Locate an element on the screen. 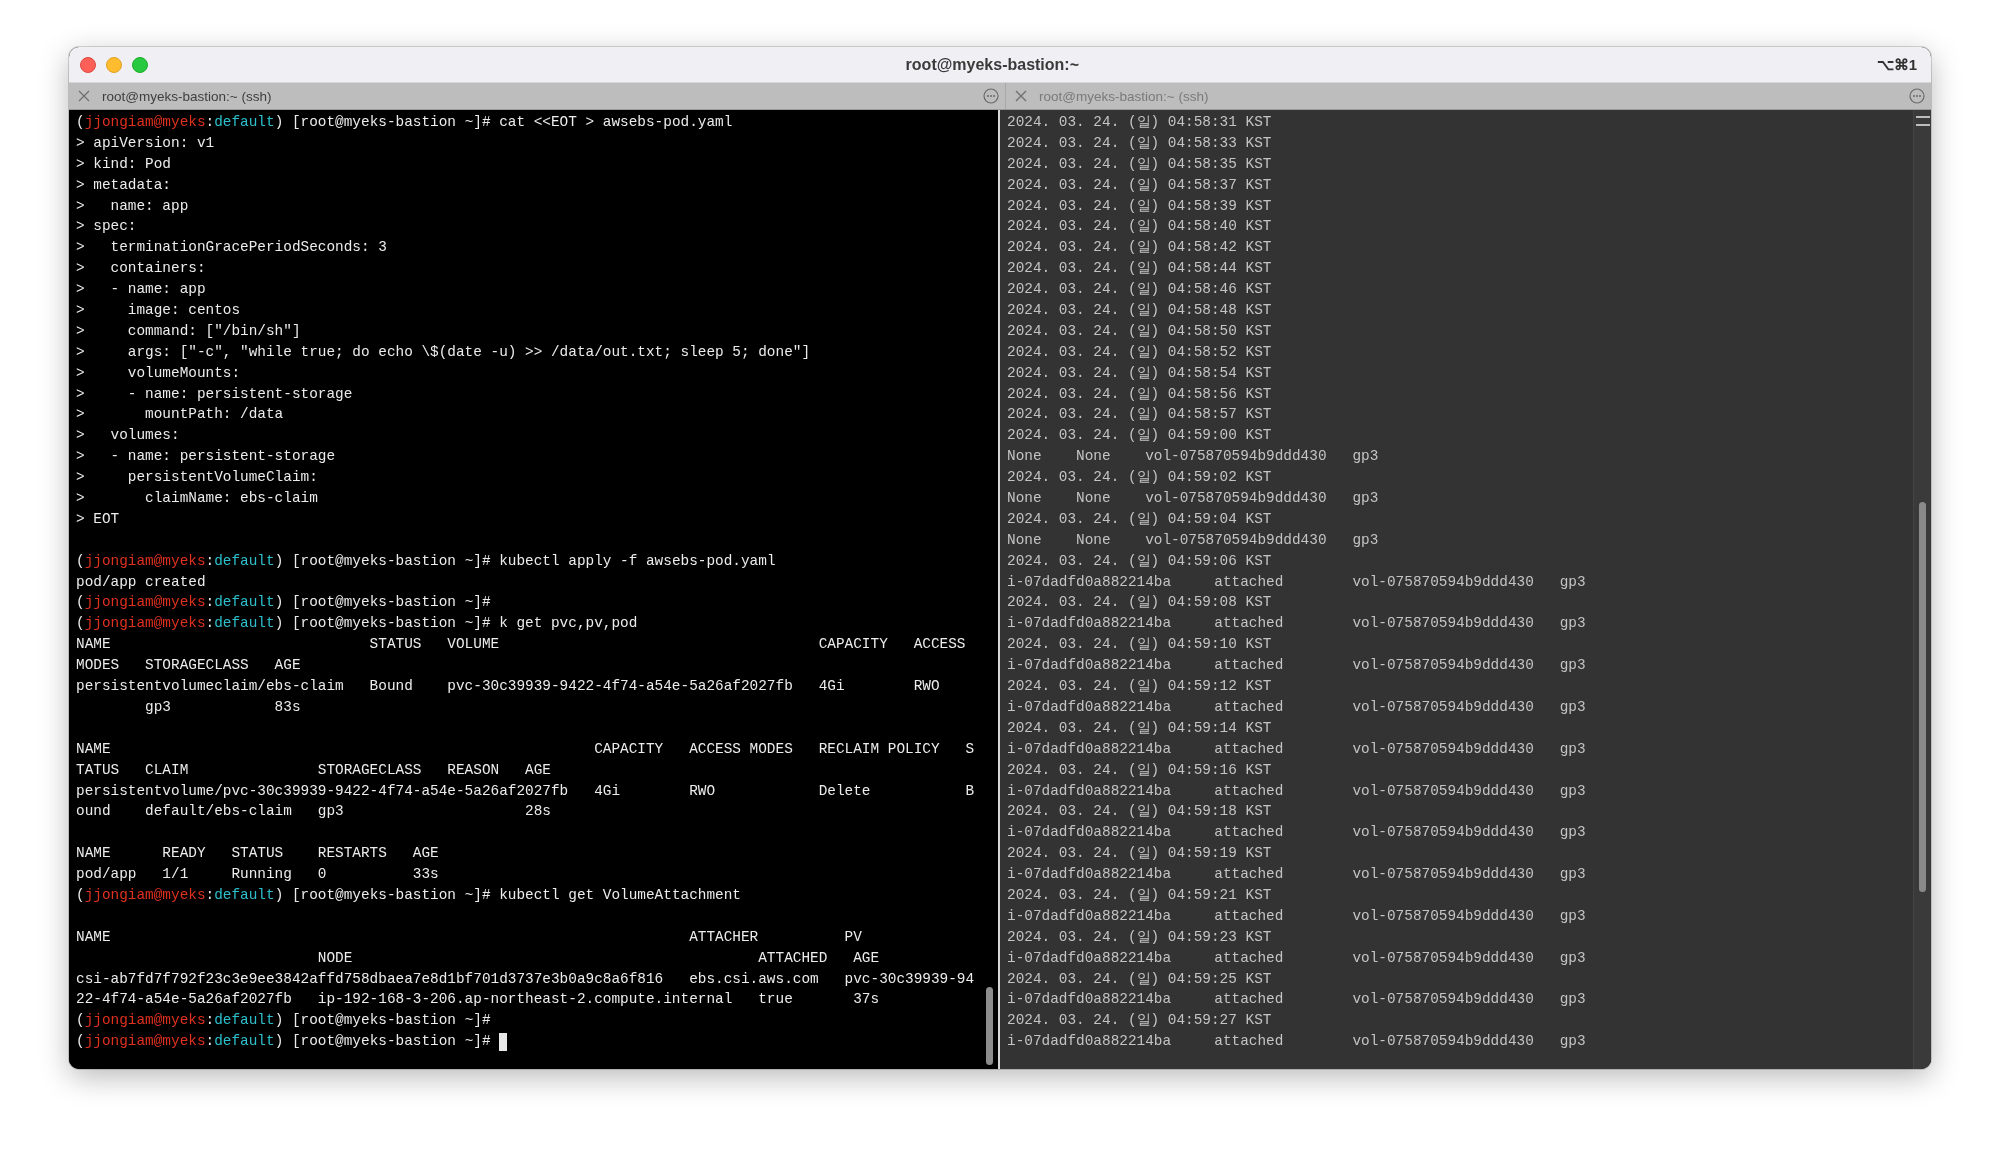  output-line: 2024. 03. 24. (일) 04:59:14 KST is located at coordinates (1139, 728).